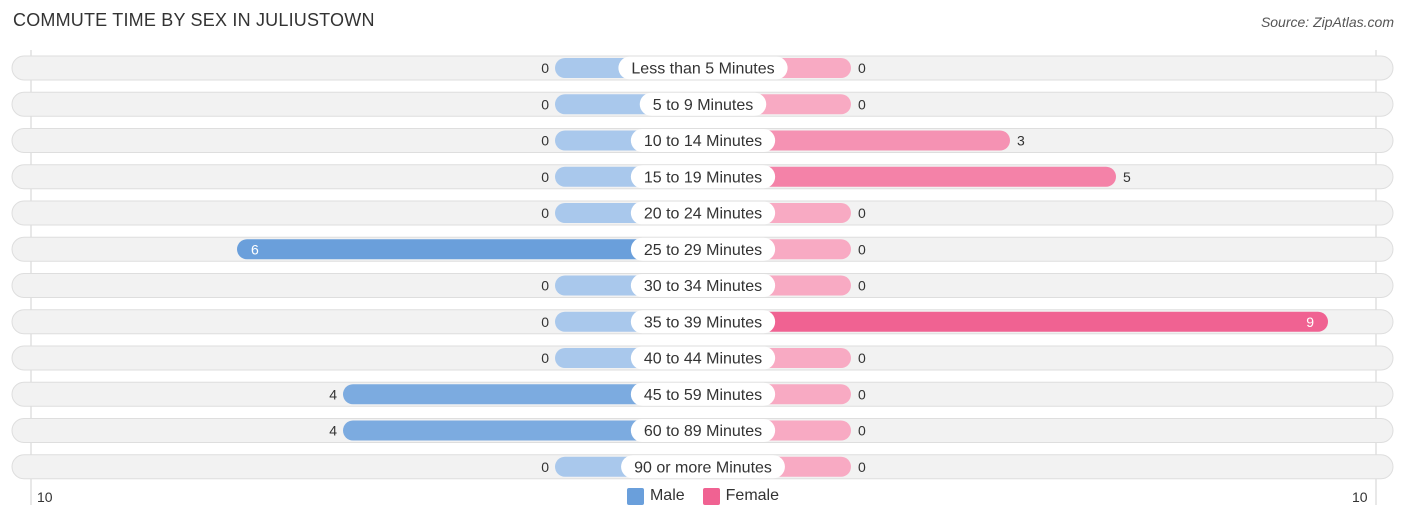 The image size is (1406, 522). I want to click on legend-label-female: Female, so click(752, 495).